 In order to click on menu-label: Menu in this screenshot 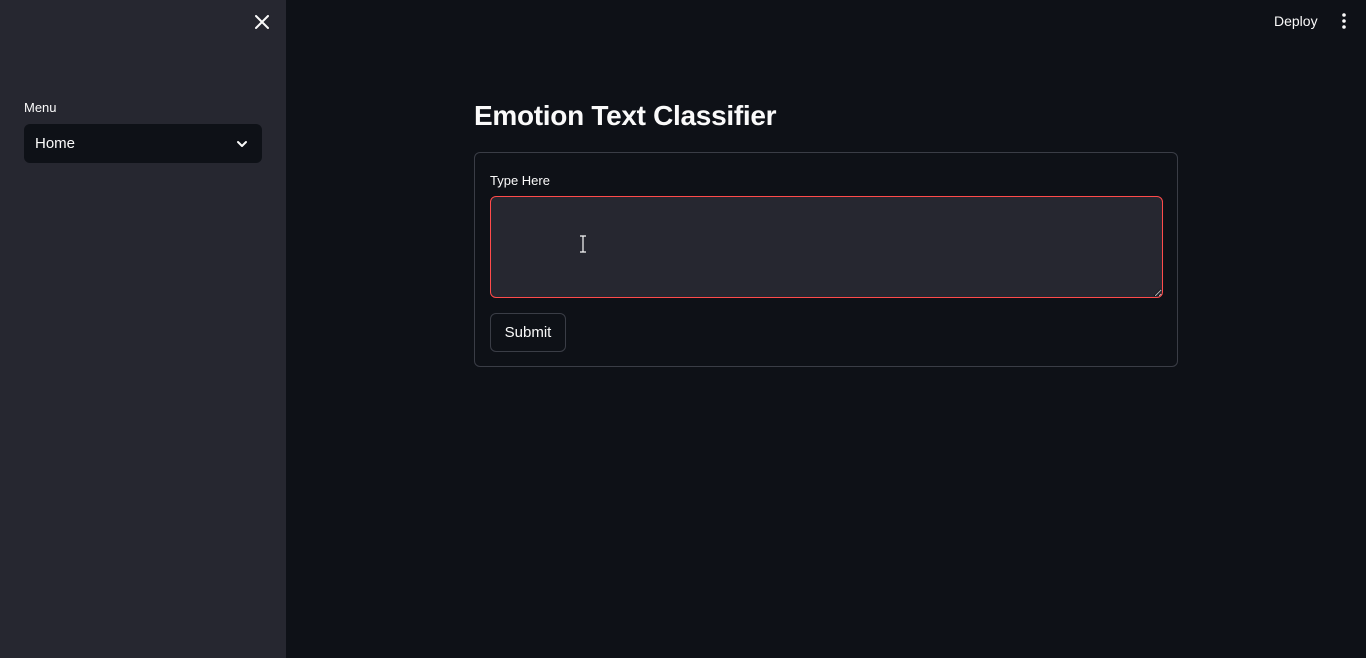, I will do `click(40, 107)`.